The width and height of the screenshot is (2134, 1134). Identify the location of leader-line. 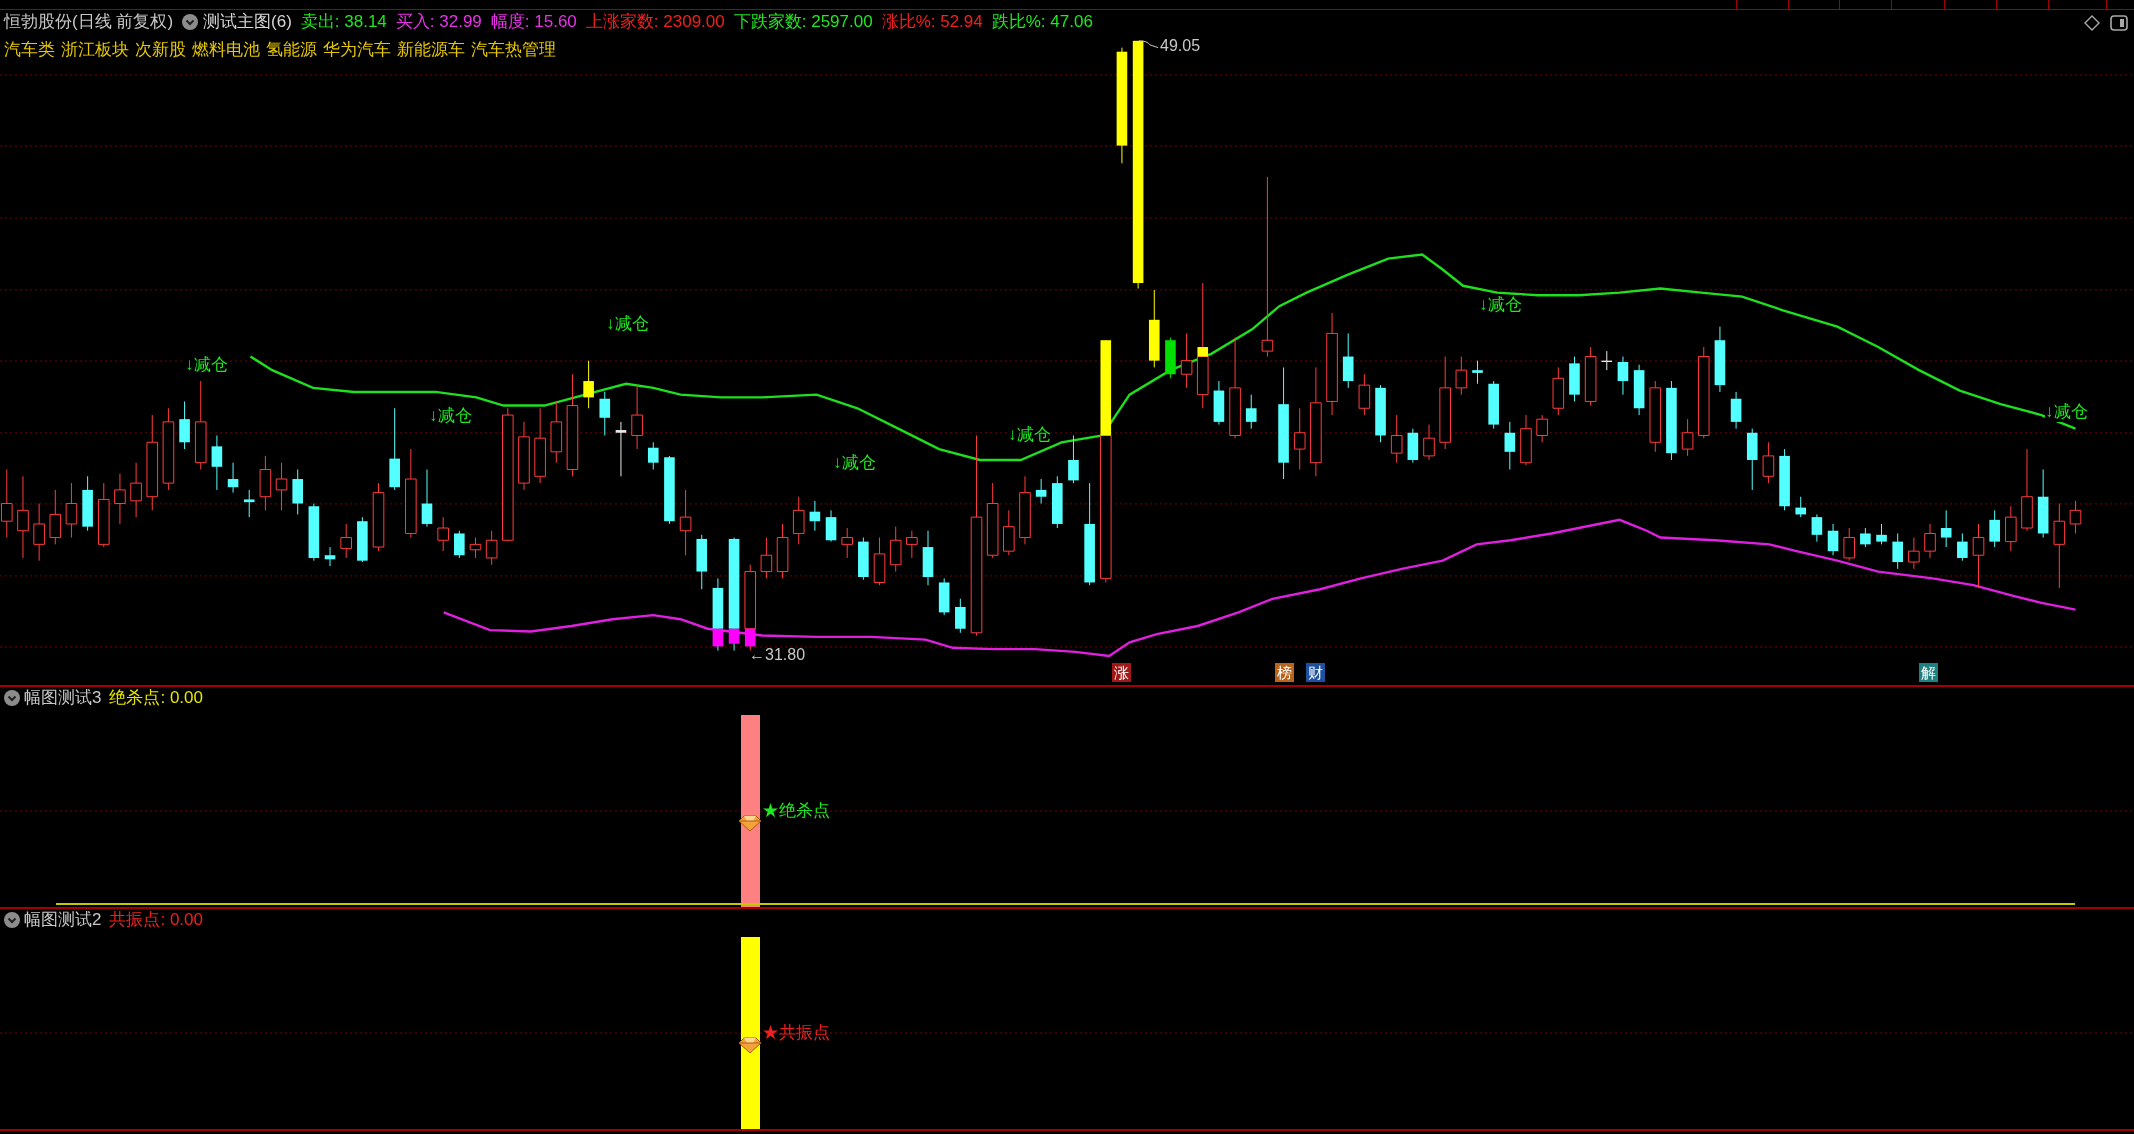
(1148, 44).